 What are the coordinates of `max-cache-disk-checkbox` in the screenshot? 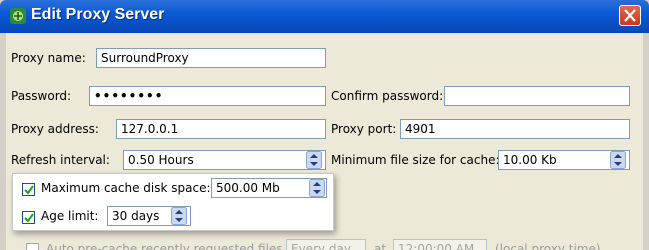 It's located at (28, 189).